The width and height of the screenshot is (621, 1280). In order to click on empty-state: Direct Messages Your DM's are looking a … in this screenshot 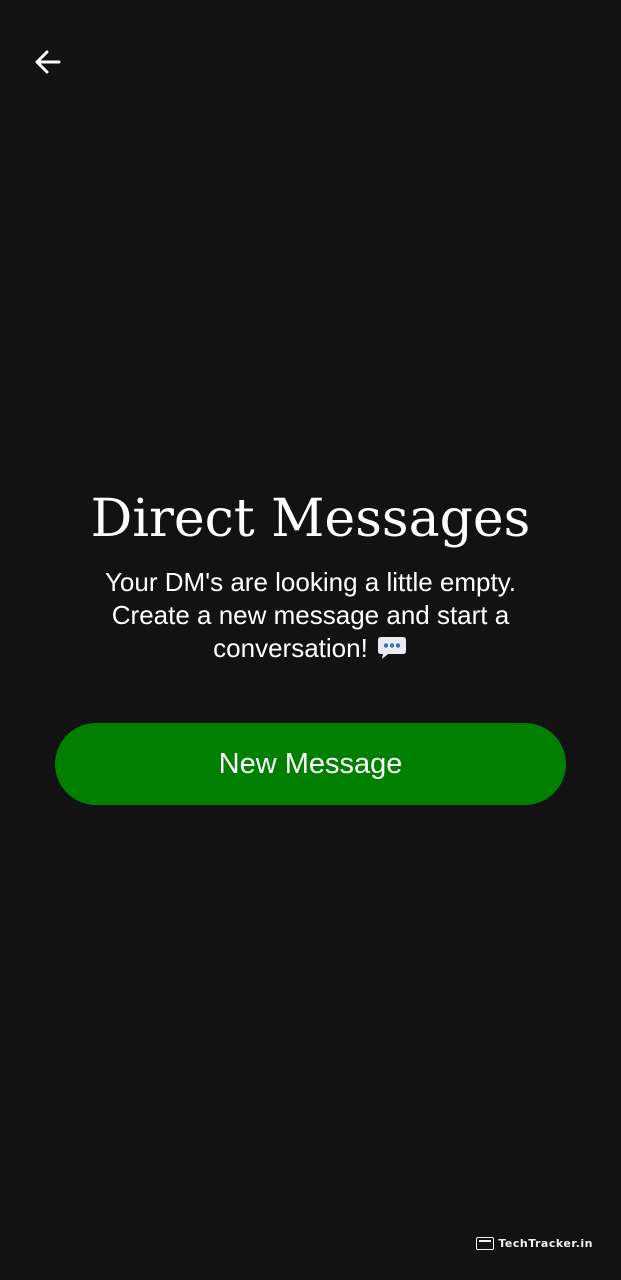, I will do `click(310, 577)`.